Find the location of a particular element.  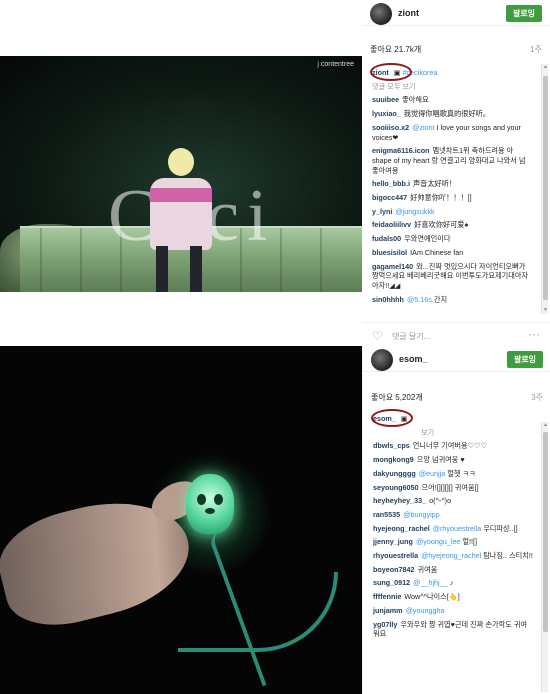

likes-count: 좋아요 5,202개 is located at coordinates (397, 397).